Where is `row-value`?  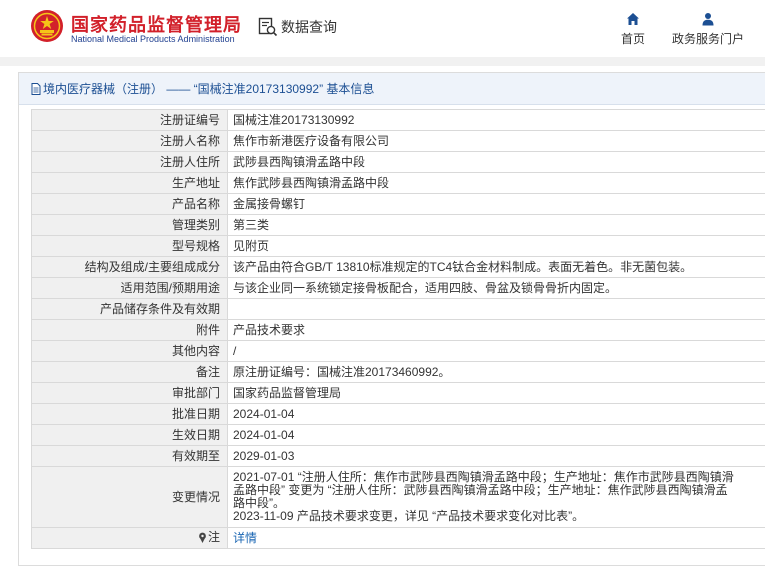
row-value is located at coordinates (496, 309).